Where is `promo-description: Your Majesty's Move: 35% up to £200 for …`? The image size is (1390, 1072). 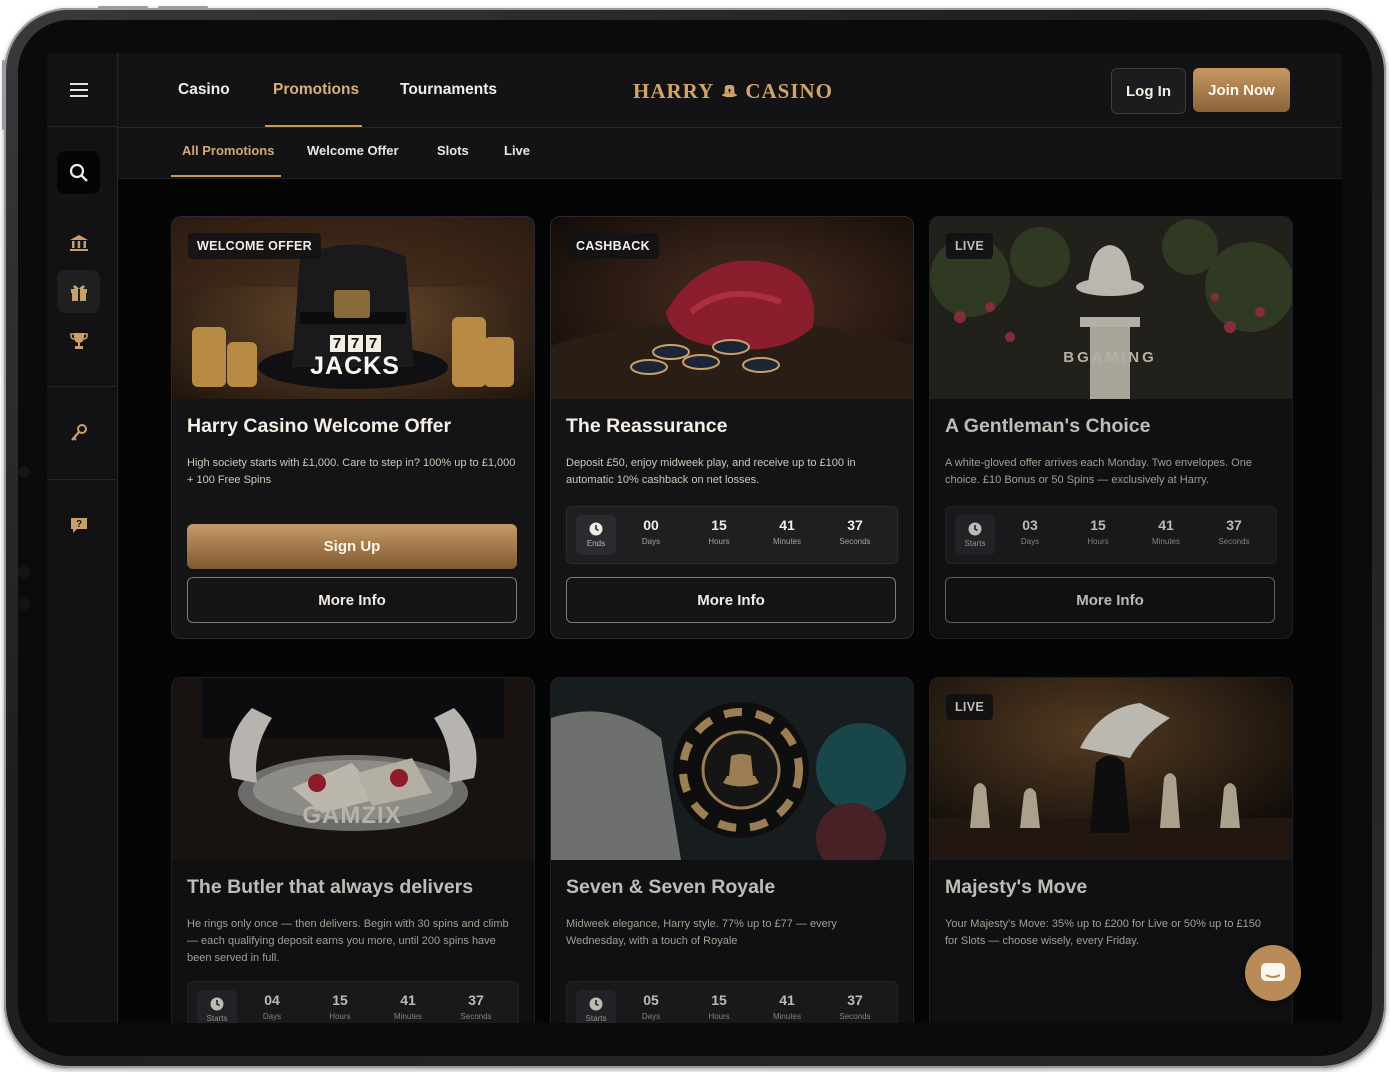 promo-description: Your Majesty's Move: 35% up to £200 for … is located at coordinates (1103, 932).